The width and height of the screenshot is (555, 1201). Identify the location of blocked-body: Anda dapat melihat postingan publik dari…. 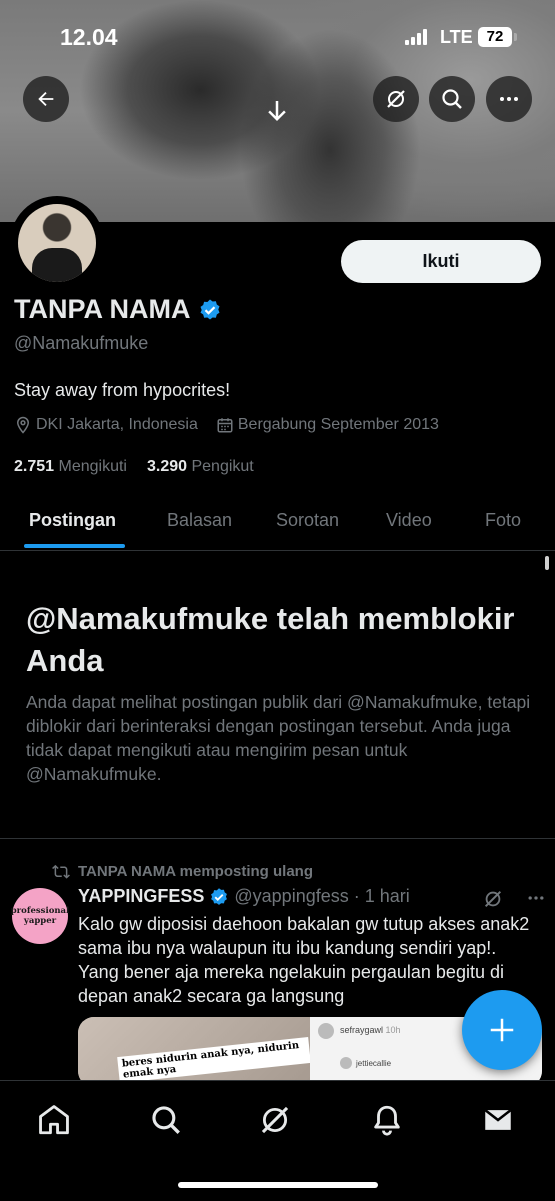
(278, 738).